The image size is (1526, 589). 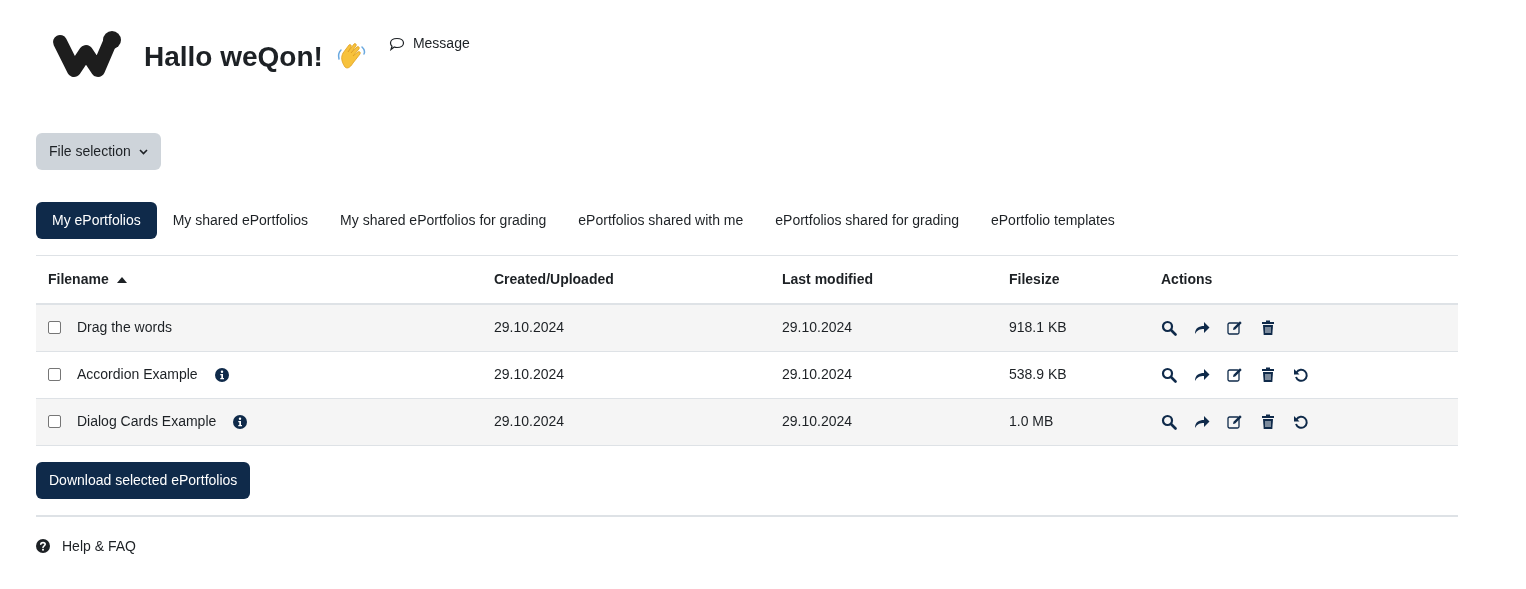 What do you see at coordinates (1052, 220) in the screenshot?
I see `tab: ePortfolio templates` at bounding box center [1052, 220].